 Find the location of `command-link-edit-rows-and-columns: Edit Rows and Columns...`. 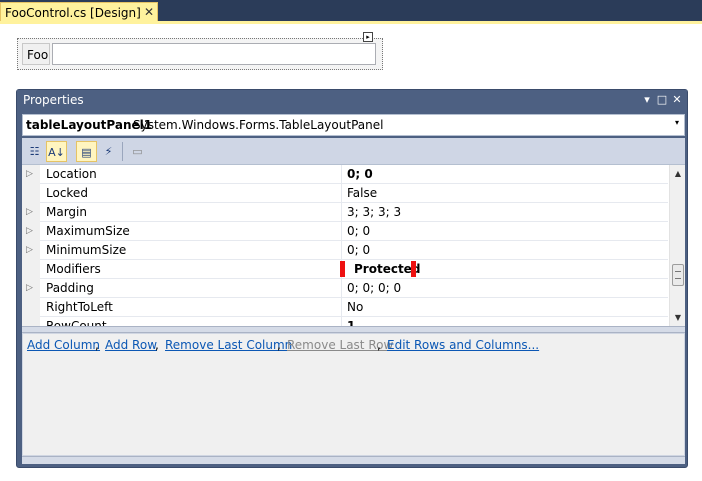

command-link-edit-rows-and-columns: Edit Rows and Columns... is located at coordinates (463, 345).